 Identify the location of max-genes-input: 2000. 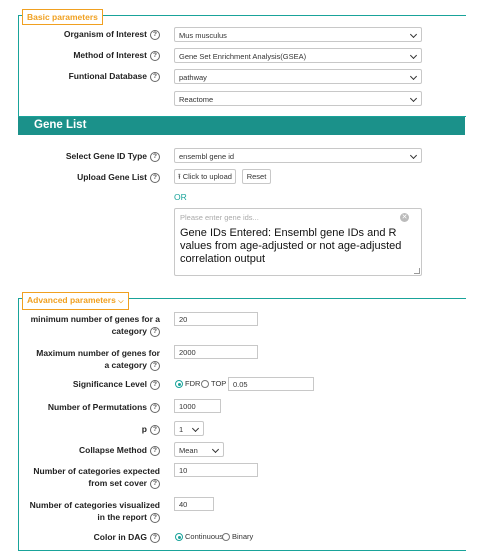
(216, 352).